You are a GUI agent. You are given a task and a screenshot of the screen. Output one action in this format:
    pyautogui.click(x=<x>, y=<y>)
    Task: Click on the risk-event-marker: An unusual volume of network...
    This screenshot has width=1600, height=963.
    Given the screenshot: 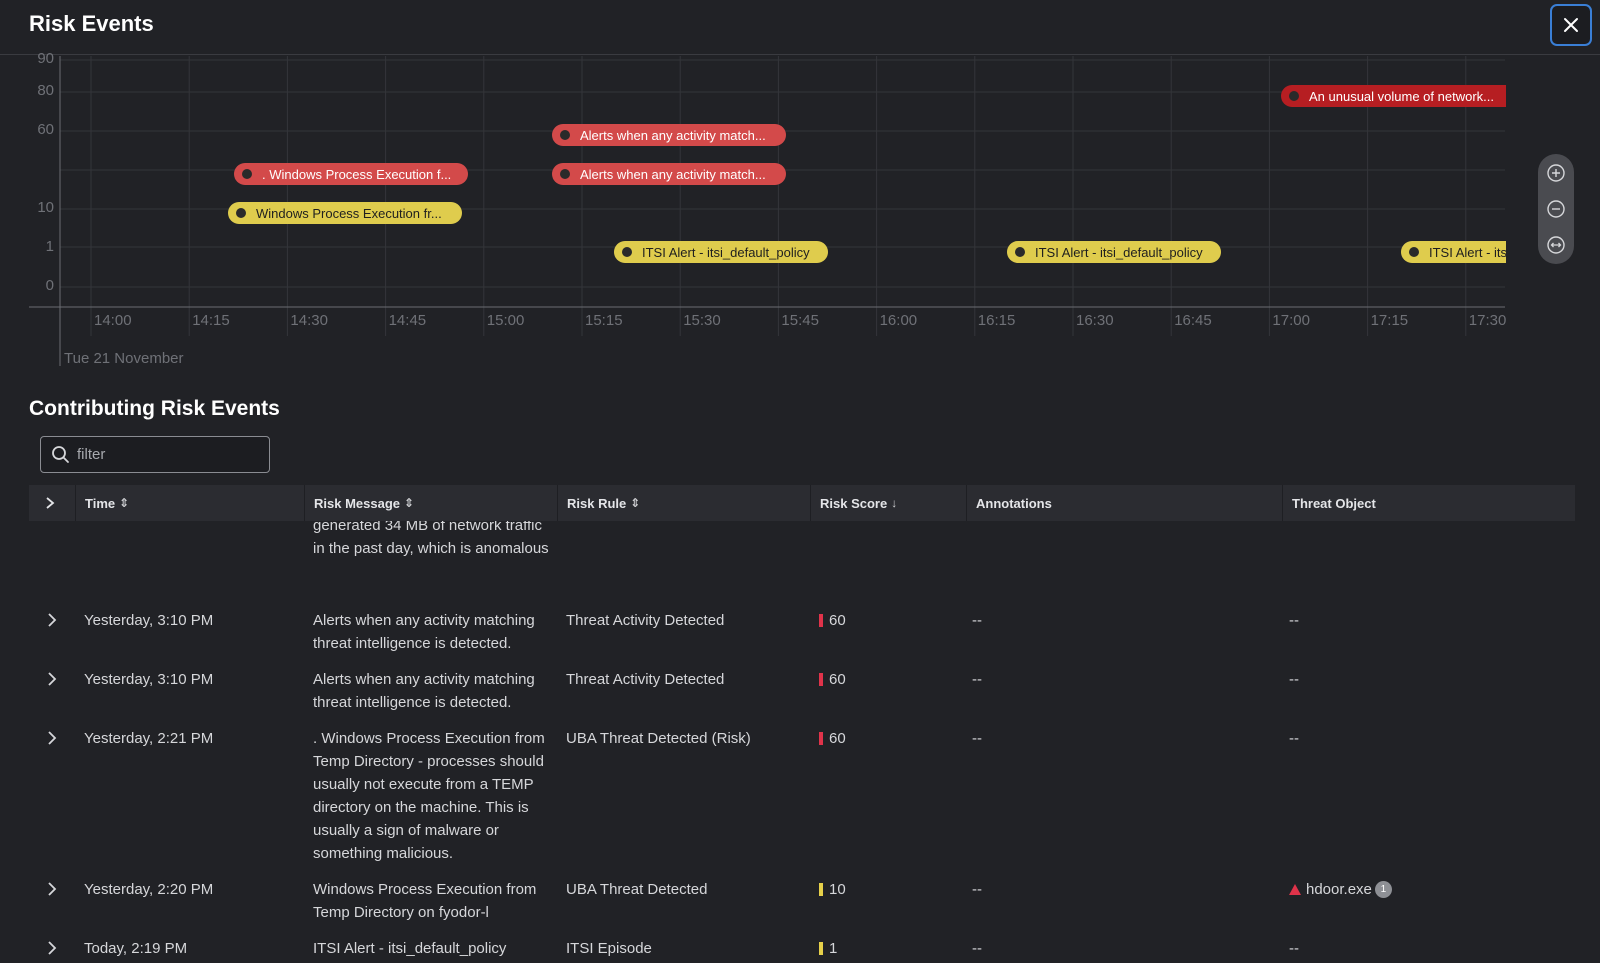 What is the action you would take?
    pyautogui.click(x=1393, y=96)
    